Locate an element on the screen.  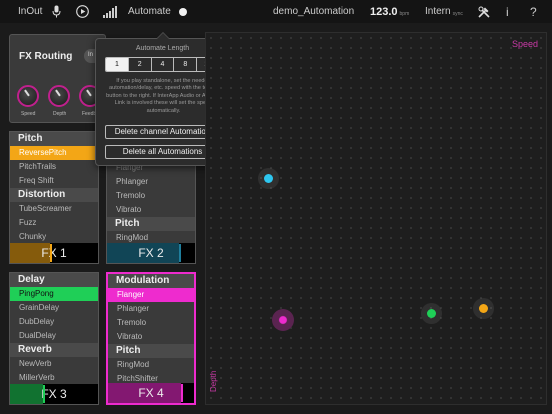
group-header: Distortion is located at coordinates (54, 195).